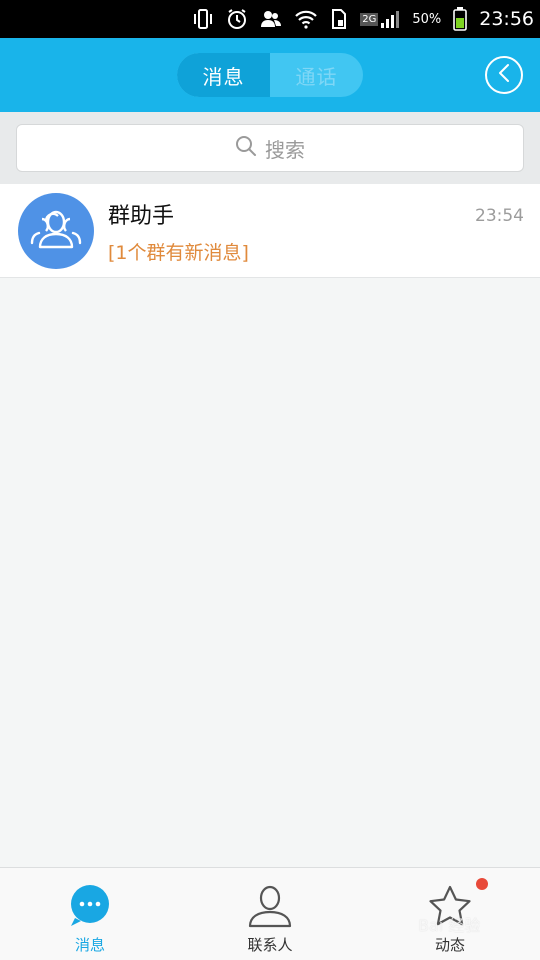 This screenshot has width=540, height=960. I want to click on chevron-left-icon, so click(504, 75).